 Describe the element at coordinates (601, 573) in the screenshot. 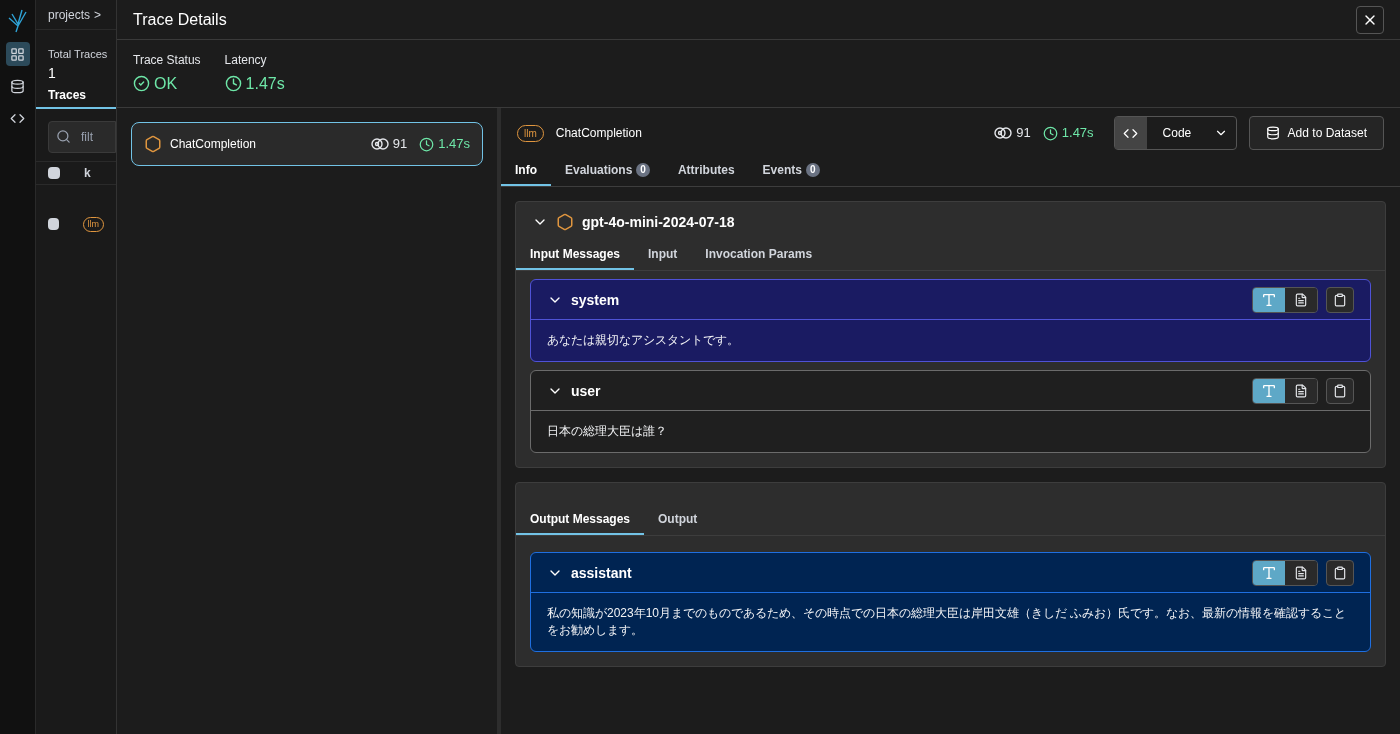

I see `message-role: assistant` at that location.